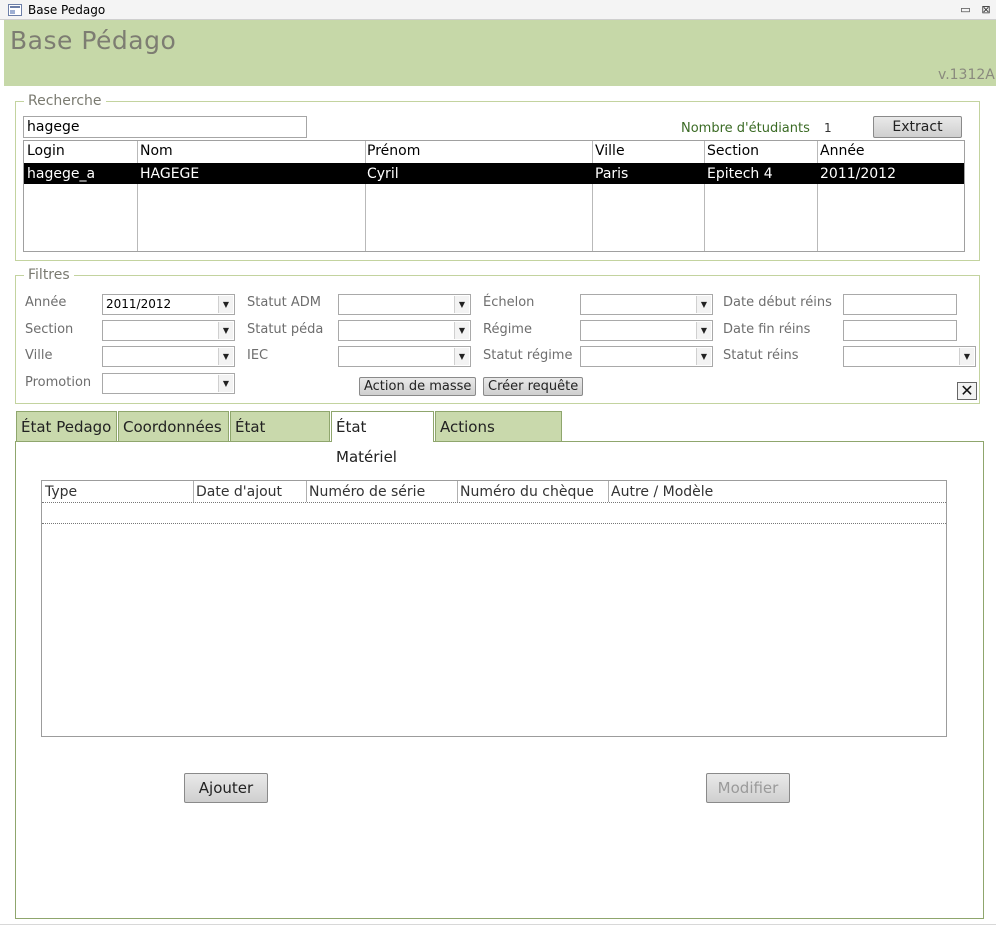 The image size is (996, 929). What do you see at coordinates (740, 174) in the screenshot?
I see `cell-section: Epitech 4` at bounding box center [740, 174].